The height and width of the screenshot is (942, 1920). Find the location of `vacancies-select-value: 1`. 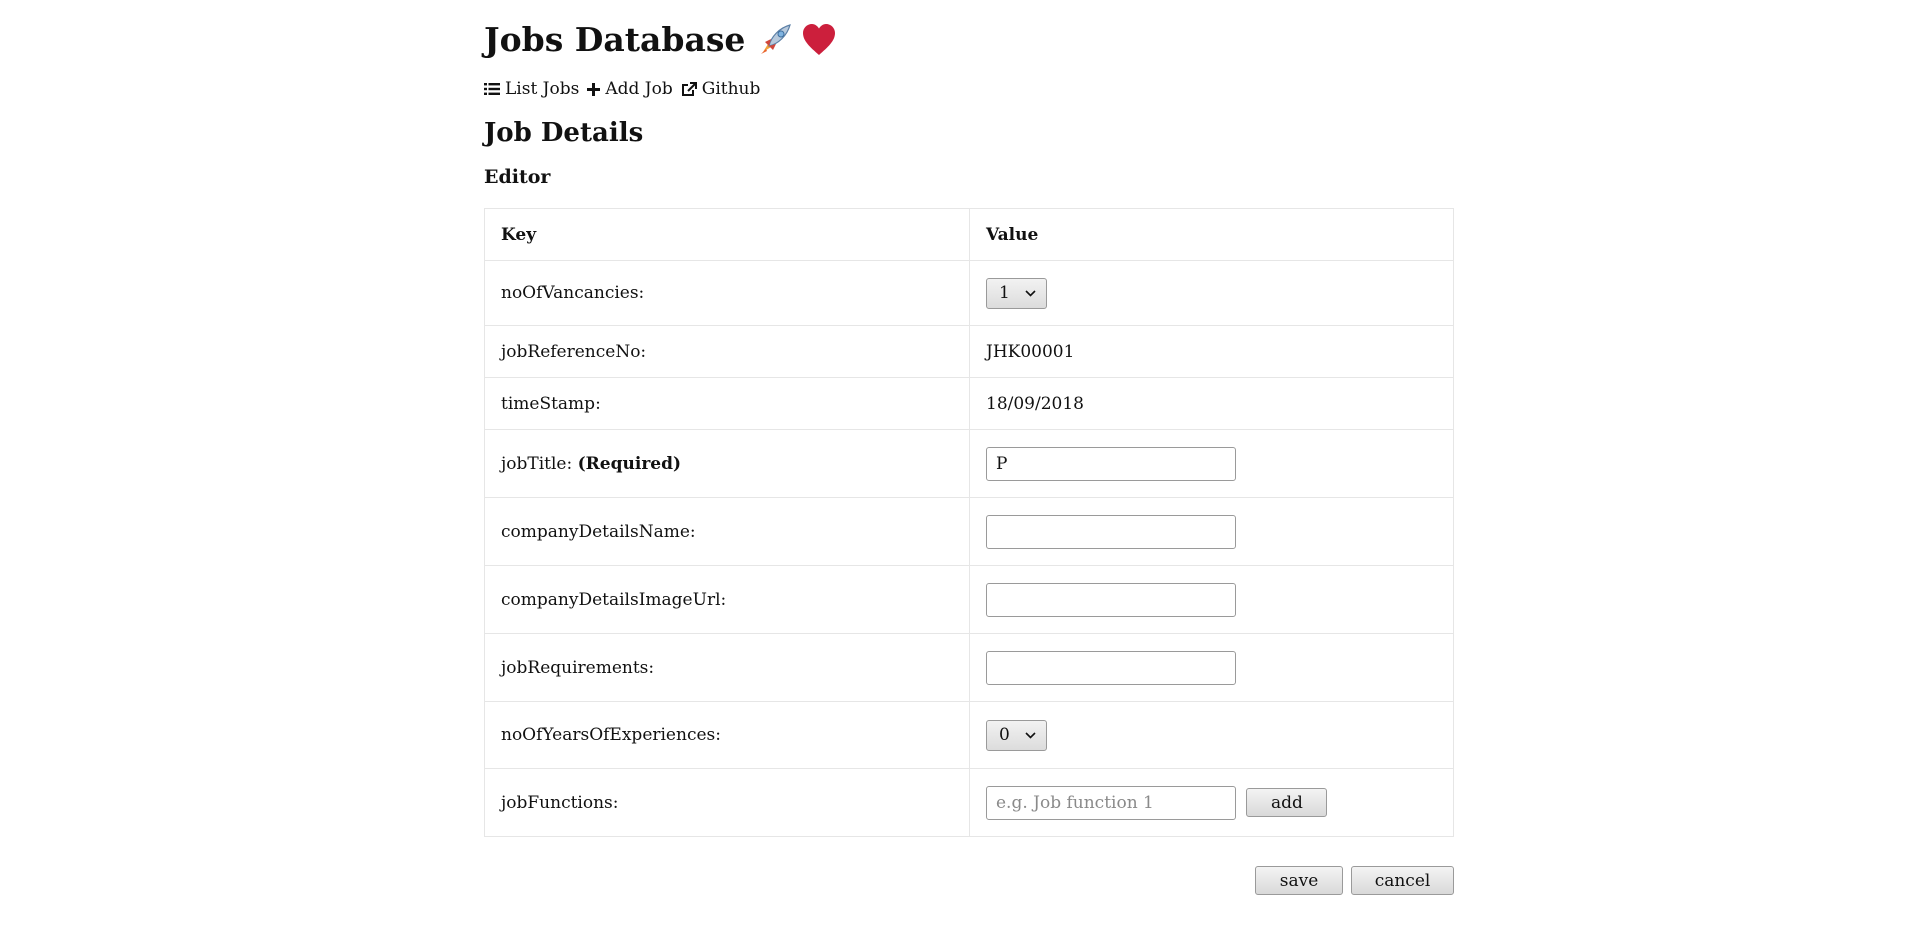

vacancies-select-value: 1 is located at coordinates (1004, 293).